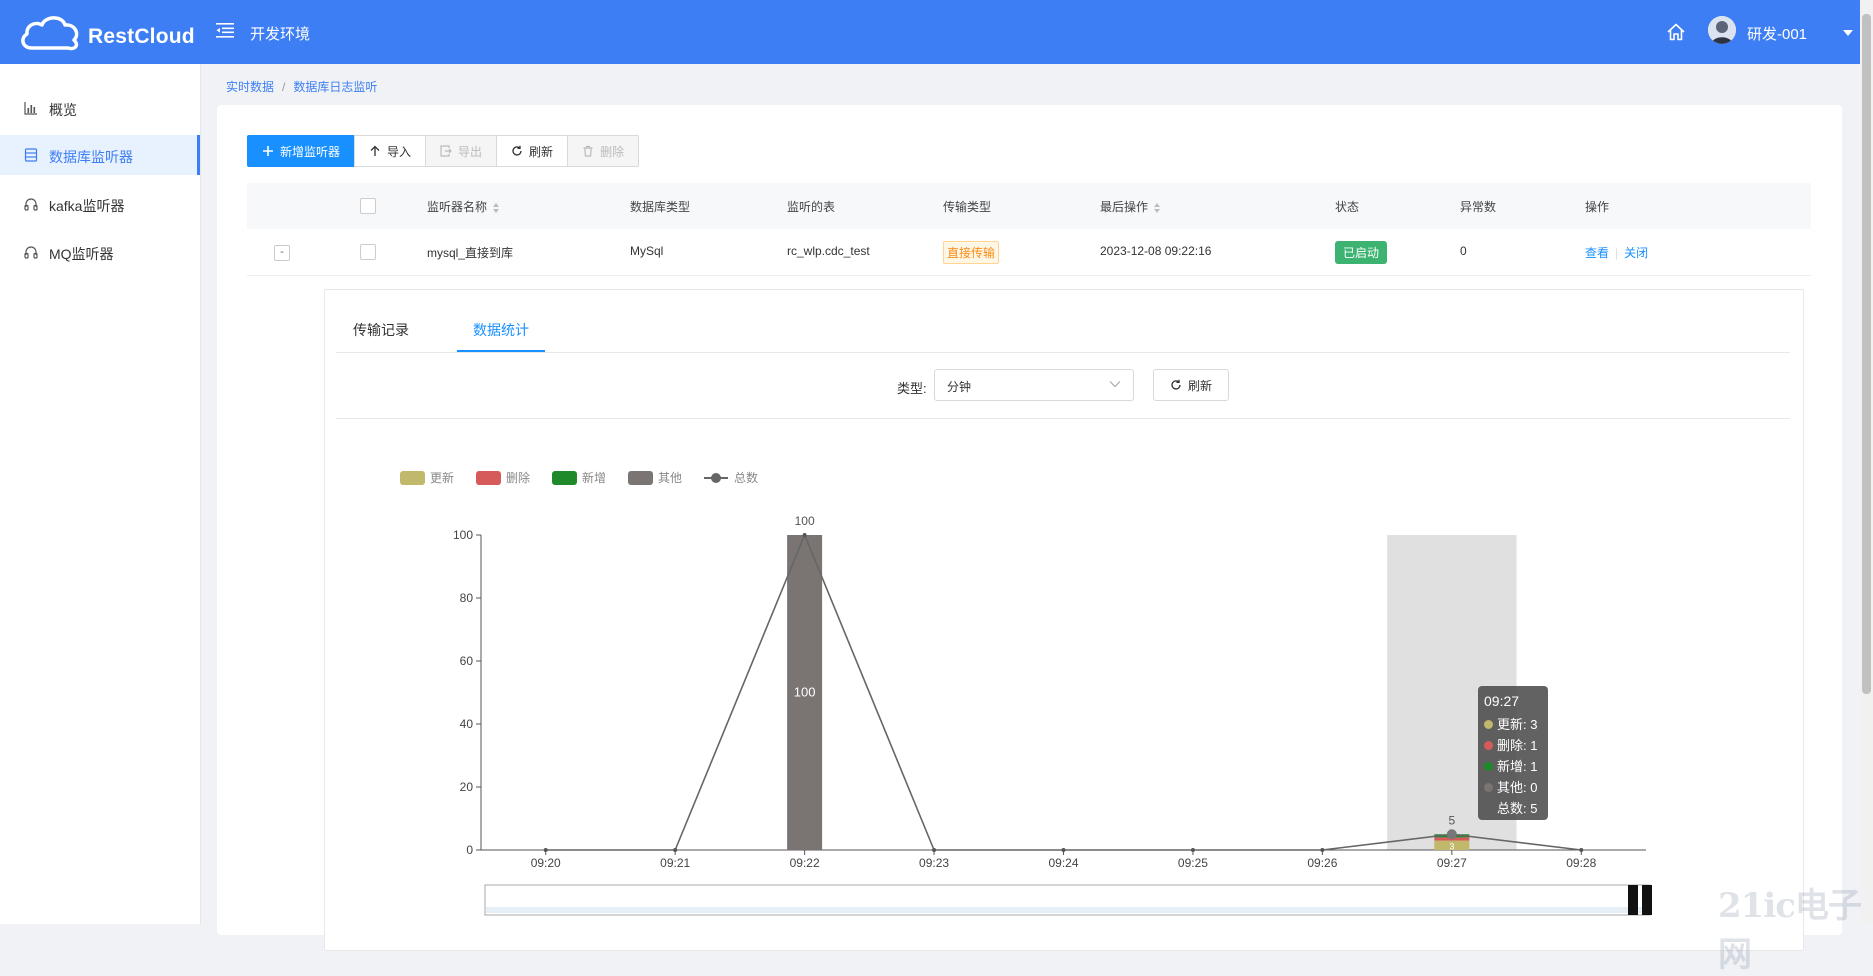 Image resolution: width=1873 pixels, height=976 pixels. What do you see at coordinates (1199, 385) in the screenshot?
I see `chart-refresh-label: 刷新` at bounding box center [1199, 385].